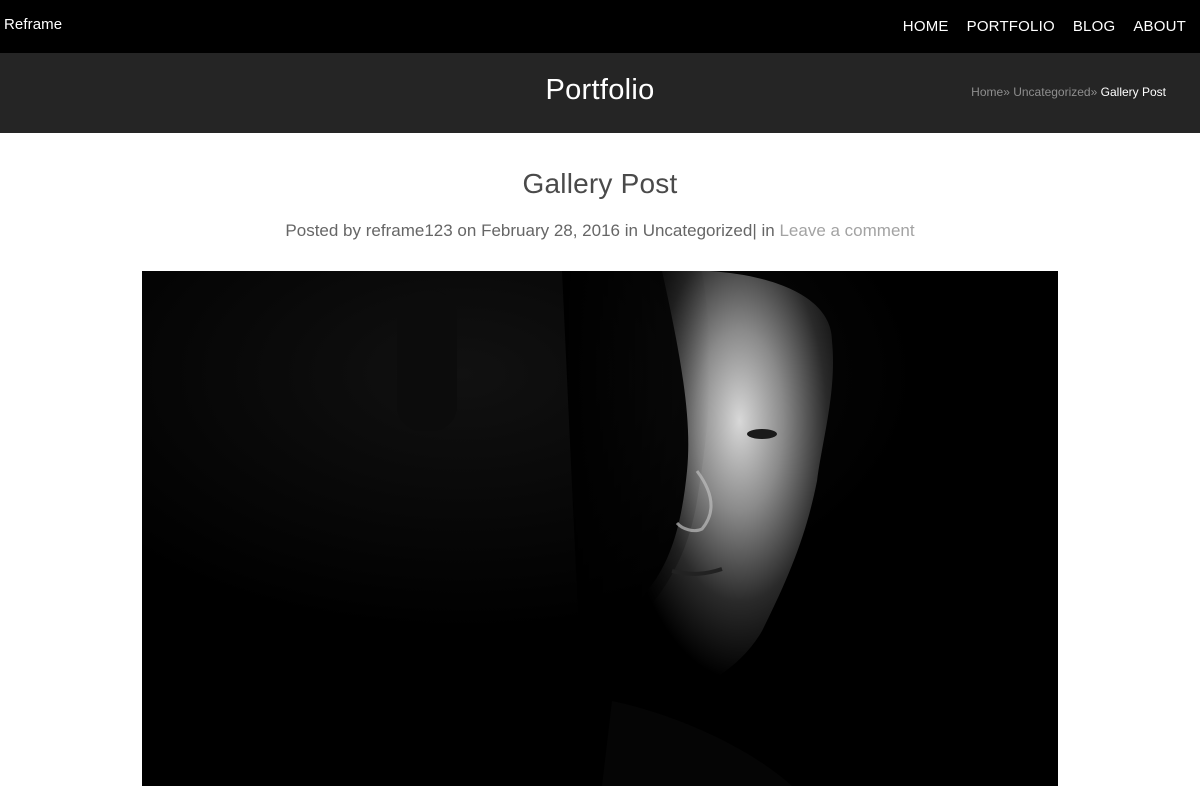 The image size is (1200, 800). I want to click on in-label-2: in, so click(768, 230).